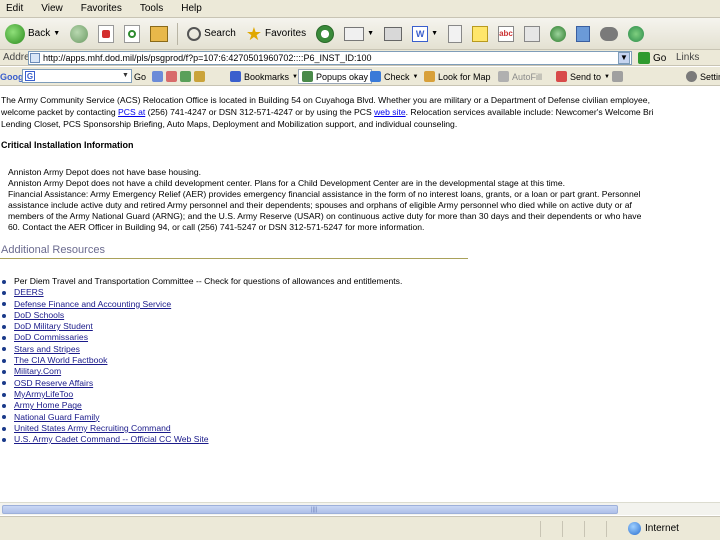 This screenshot has height=540, width=720. What do you see at coordinates (390, 112) in the screenshot?
I see `web-site-link: web site` at bounding box center [390, 112].